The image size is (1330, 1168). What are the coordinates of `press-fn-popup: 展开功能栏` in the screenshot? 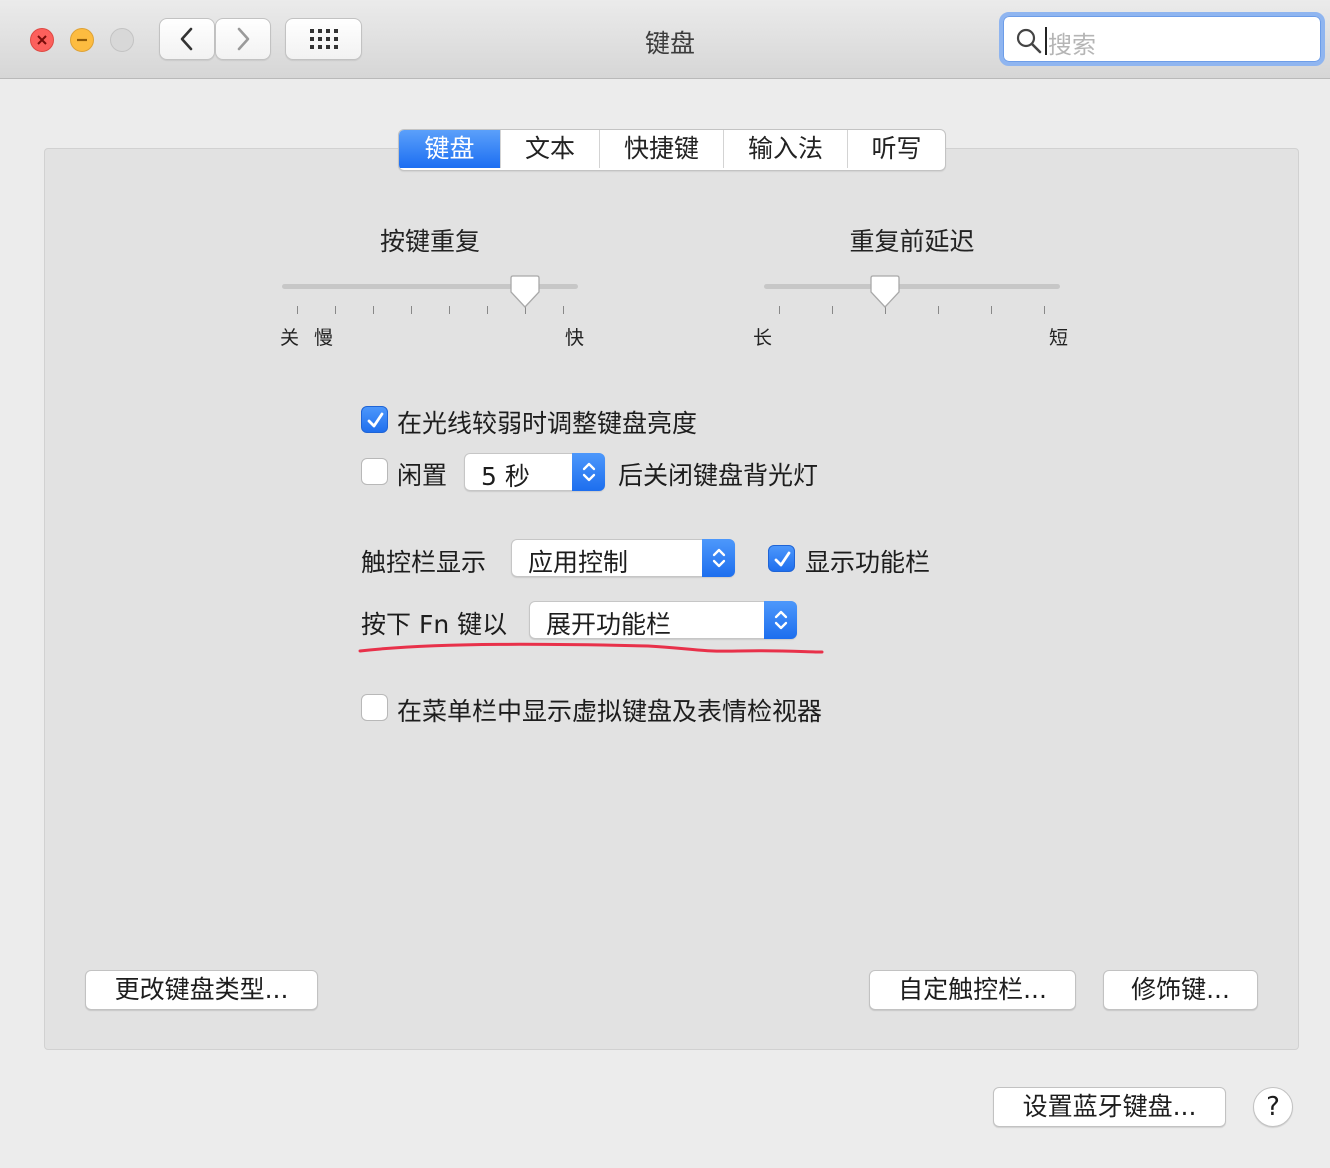 It's located at (663, 620).